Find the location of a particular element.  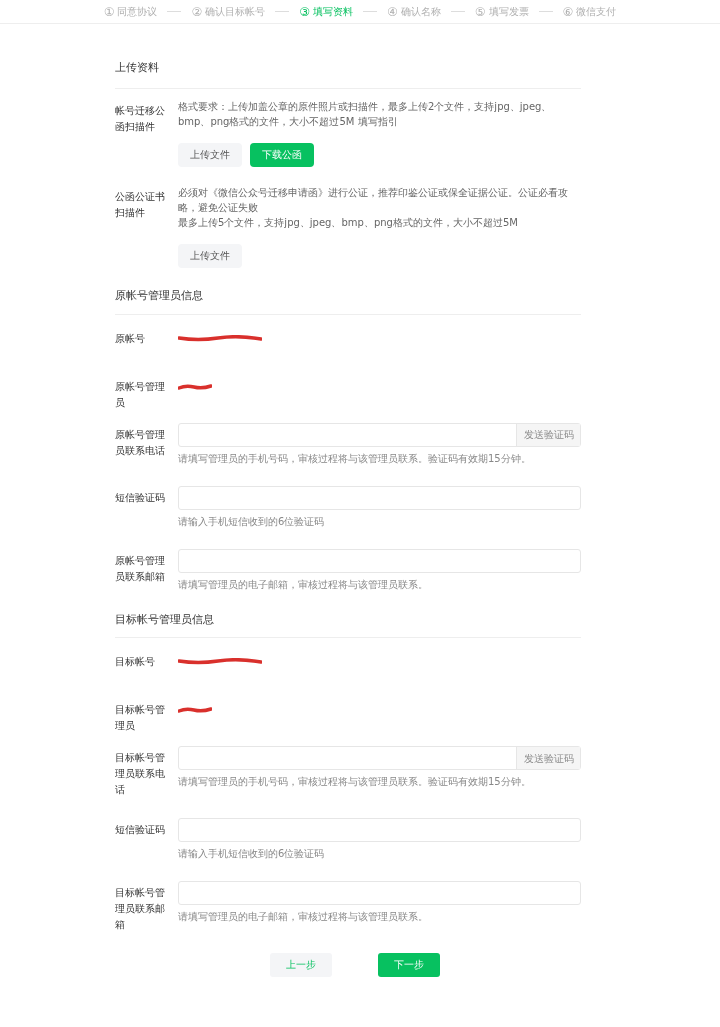

field-label: 目标帐号管理员联系电话 is located at coordinates (140, 774).